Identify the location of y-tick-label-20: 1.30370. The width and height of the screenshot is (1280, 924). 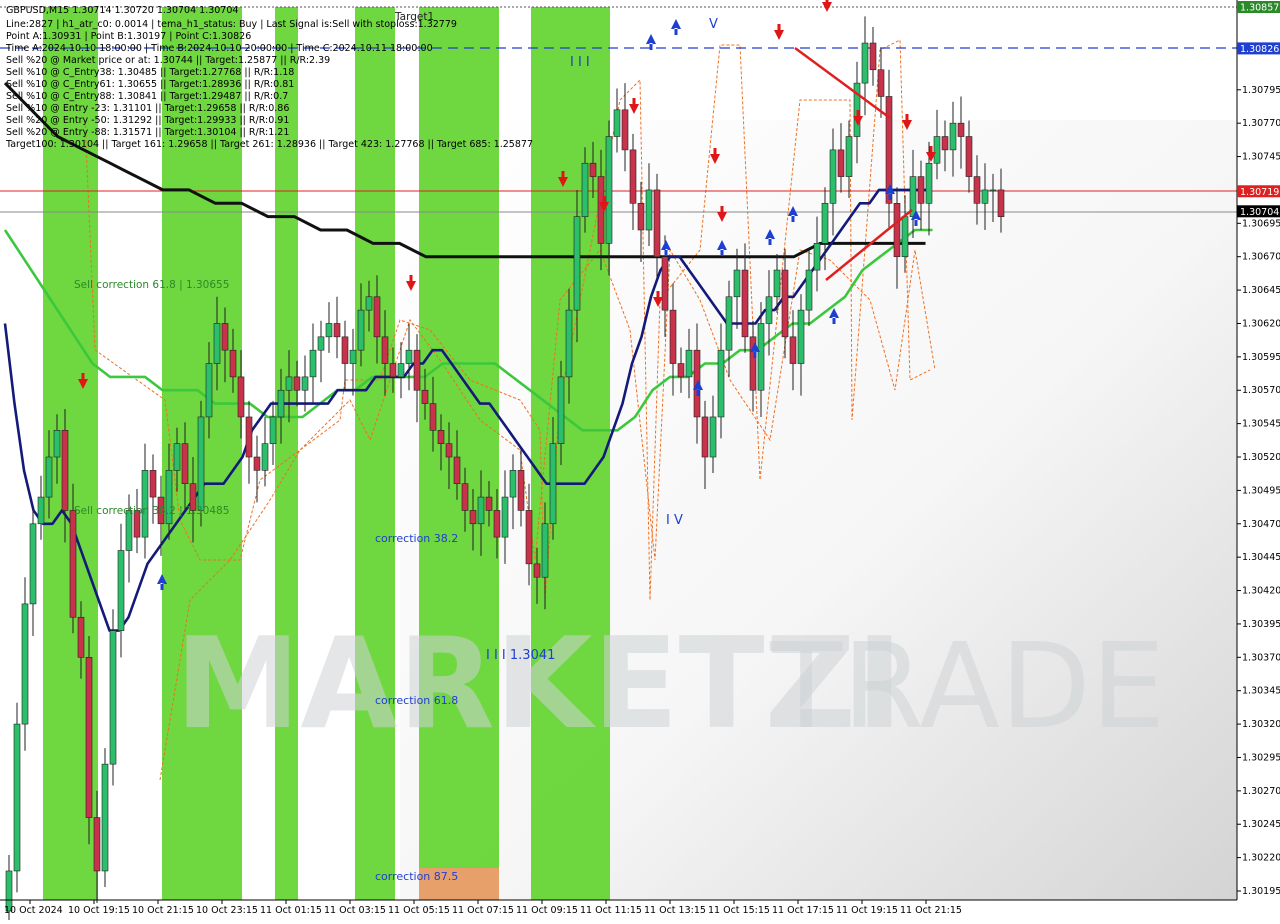
(1261, 657).